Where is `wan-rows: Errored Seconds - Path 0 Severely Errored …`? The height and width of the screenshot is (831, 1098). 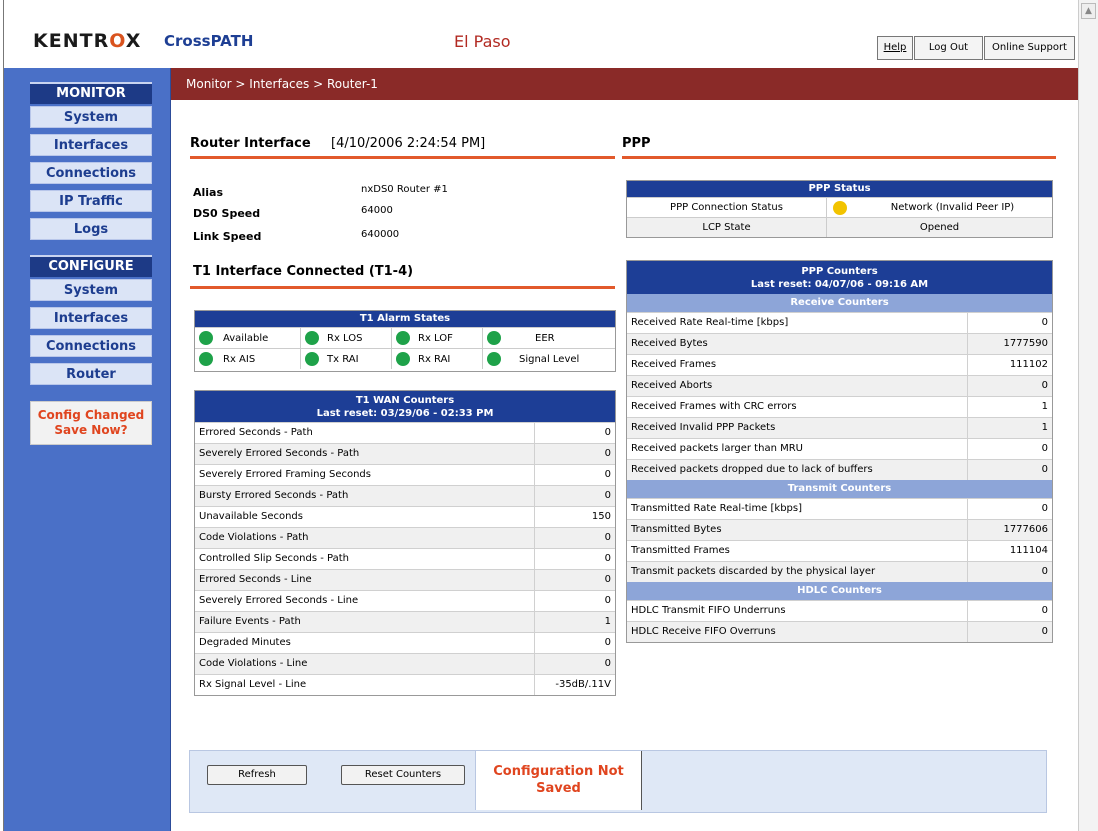 wan-rows: Errored Seconds - Path 0 Severely Errored … is located at coordinates (405, 558).